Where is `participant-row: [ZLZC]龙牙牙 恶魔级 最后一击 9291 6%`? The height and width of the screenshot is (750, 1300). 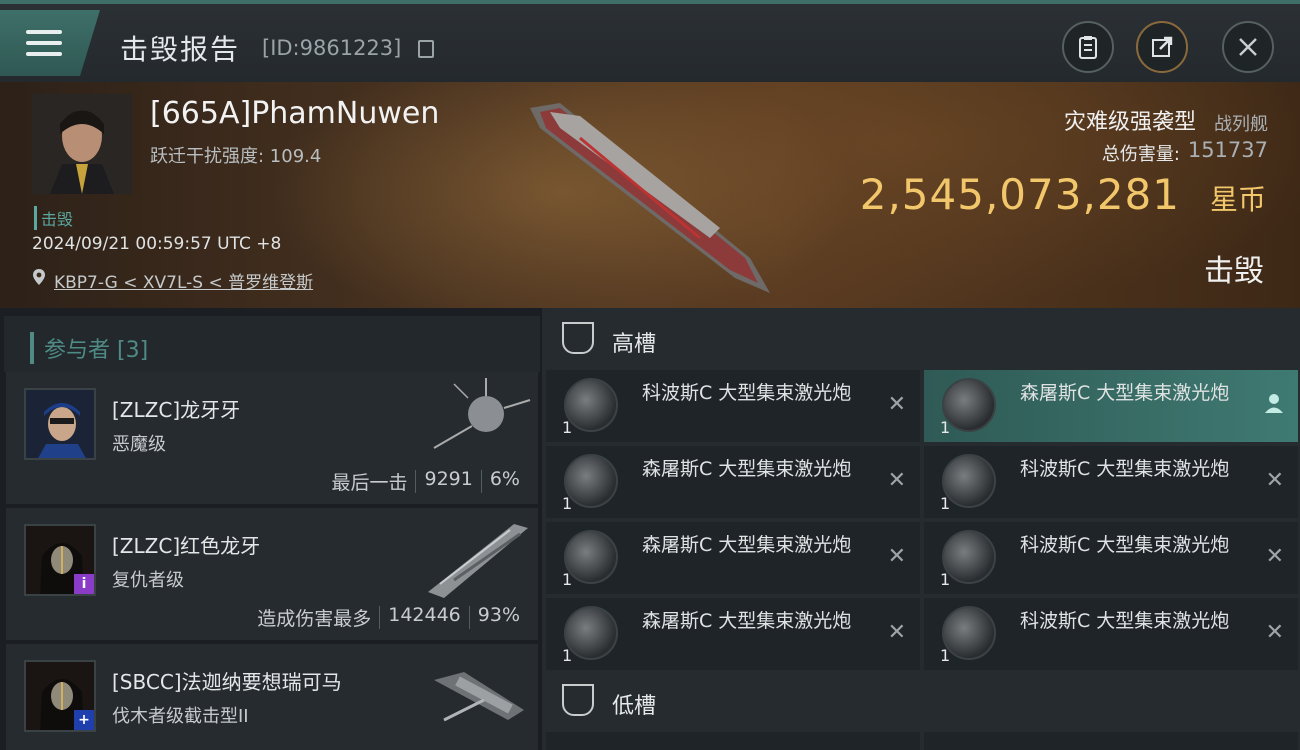
participant-row: [ZLZC]龙牙牙 恶魔级 最后一击 9291 6% is located at coordinates (272, 438).